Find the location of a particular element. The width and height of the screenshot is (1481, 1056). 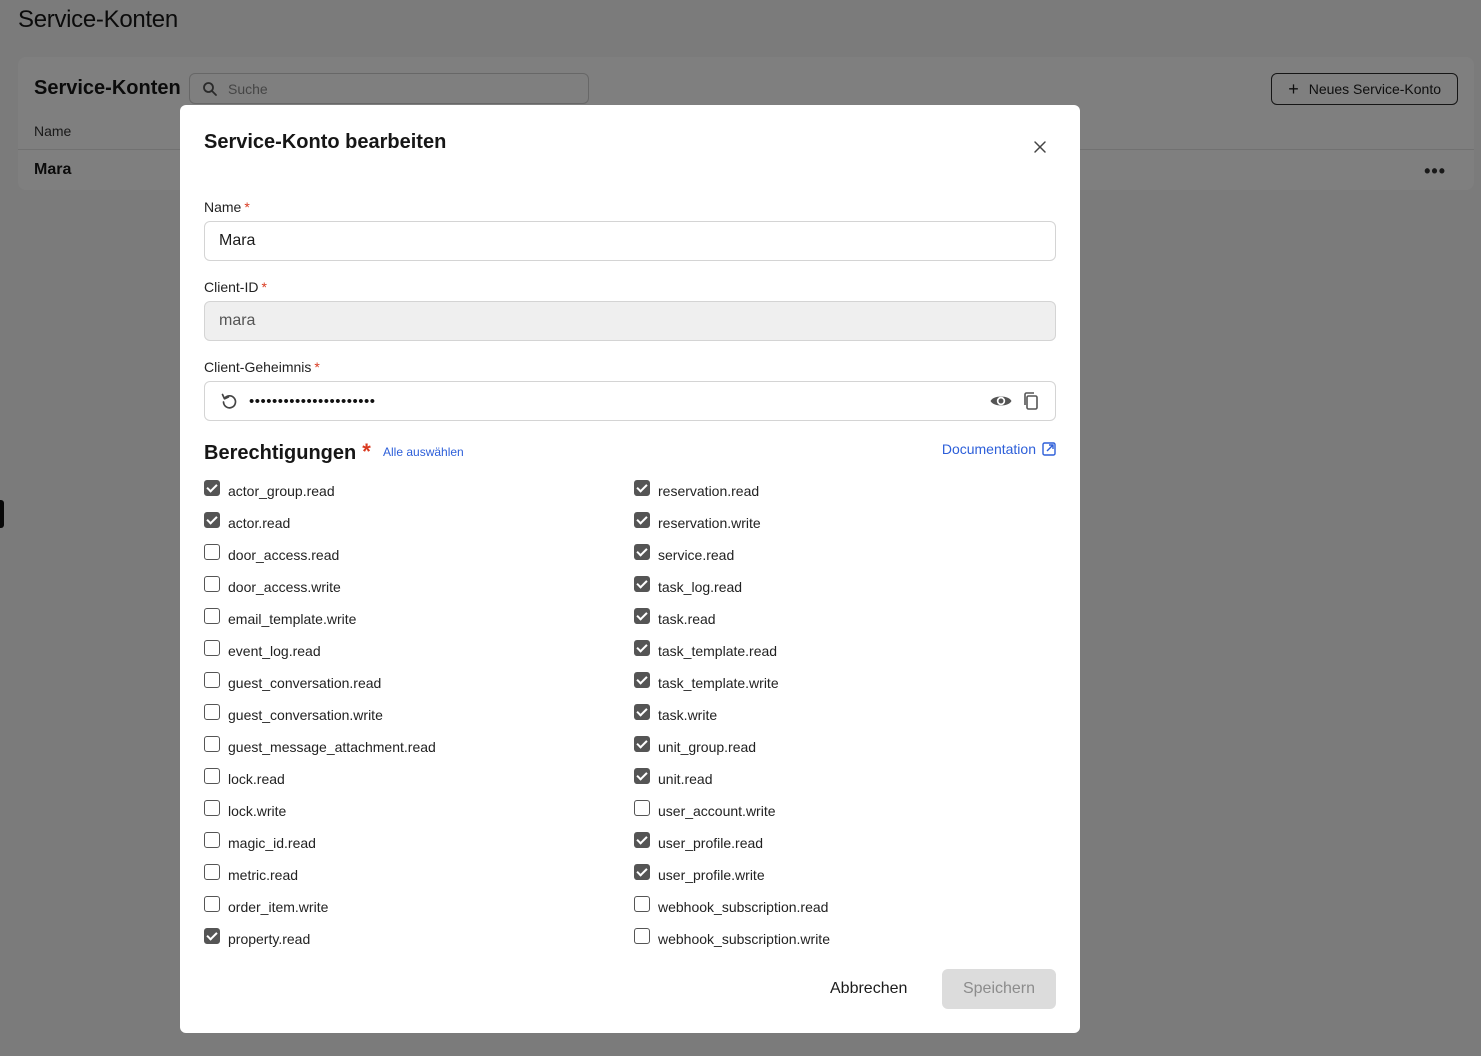

cancel-button: Abbrechen is located at coordinates (868, 989).